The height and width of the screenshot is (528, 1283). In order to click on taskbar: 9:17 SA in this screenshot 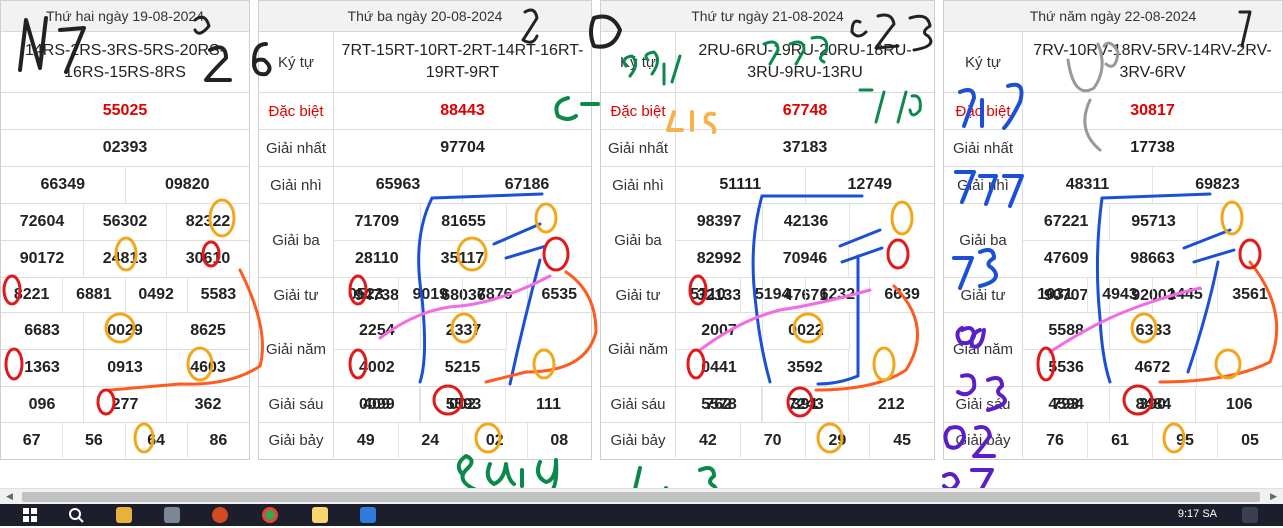, I will do `click(641, 515)`.